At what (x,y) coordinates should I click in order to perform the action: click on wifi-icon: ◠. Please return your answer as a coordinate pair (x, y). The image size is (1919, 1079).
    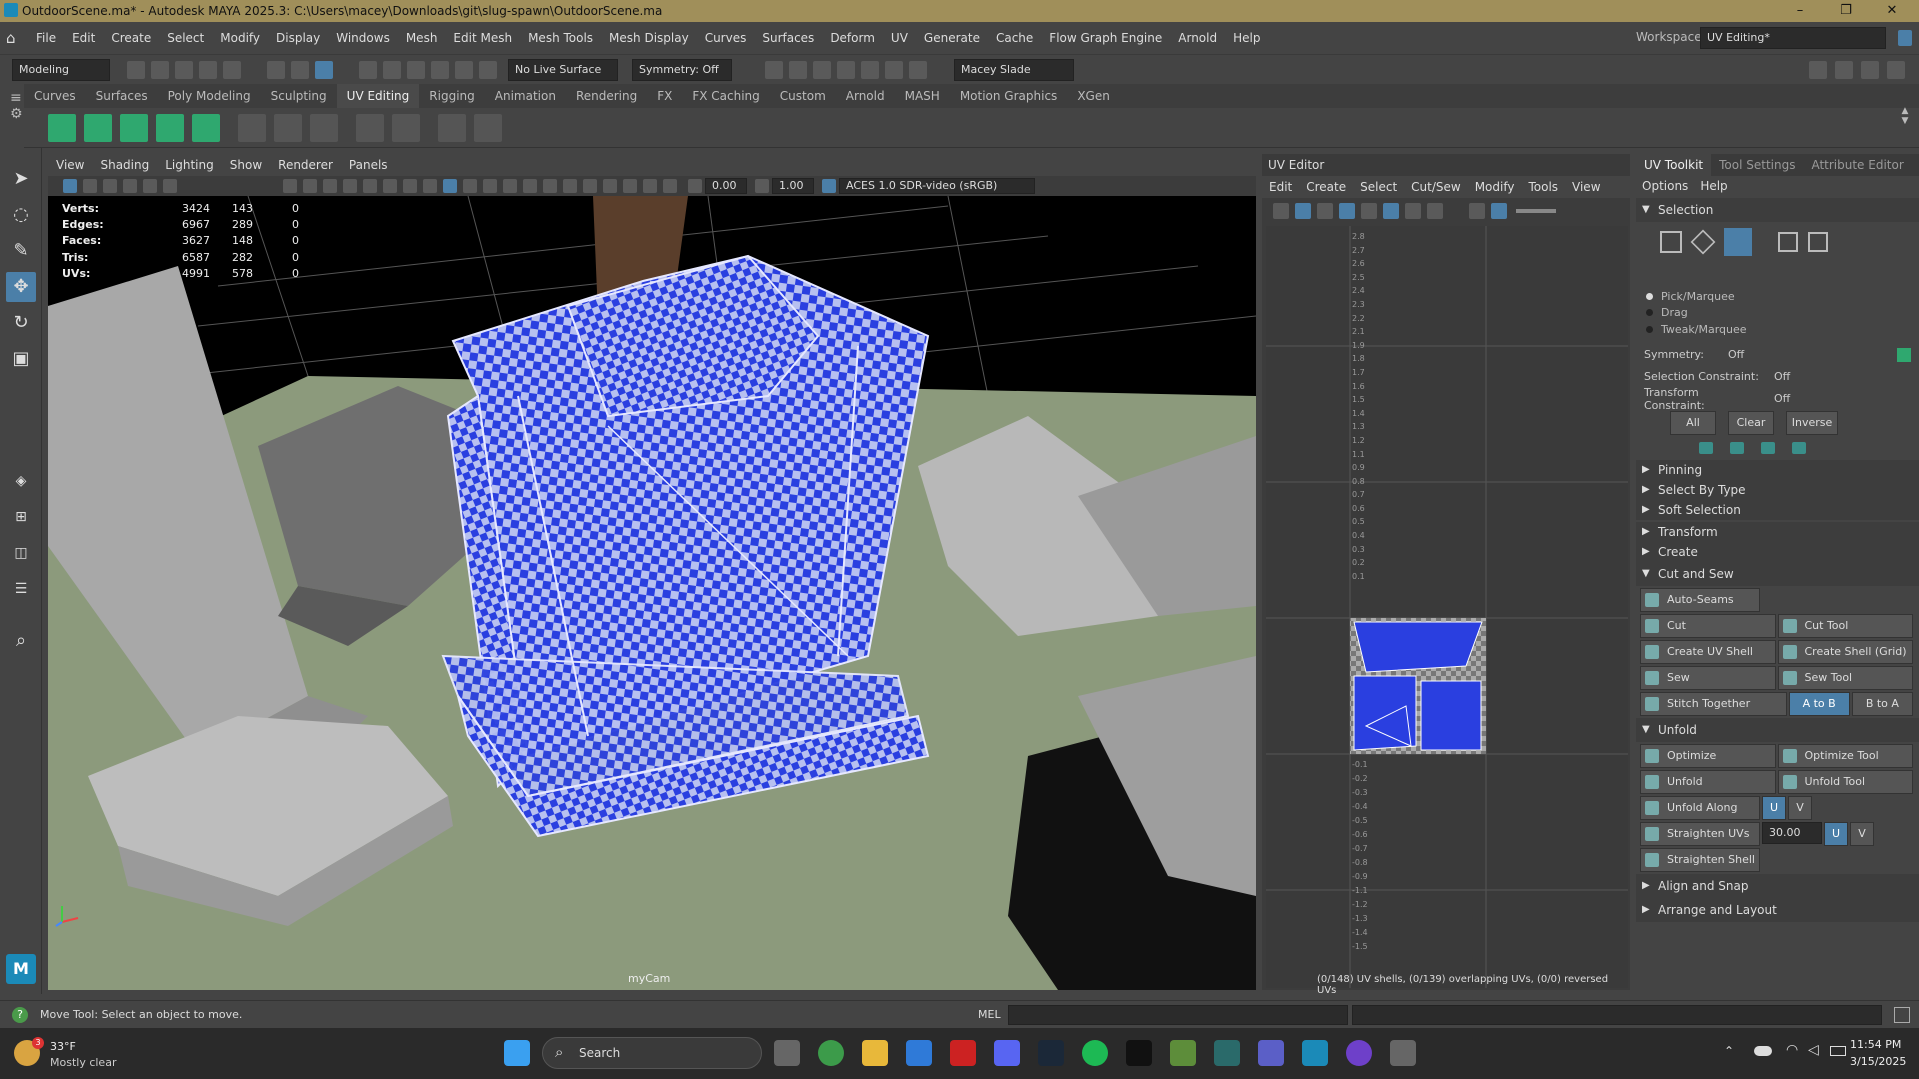
    Looking at the image, I should click on (1792, 1050).